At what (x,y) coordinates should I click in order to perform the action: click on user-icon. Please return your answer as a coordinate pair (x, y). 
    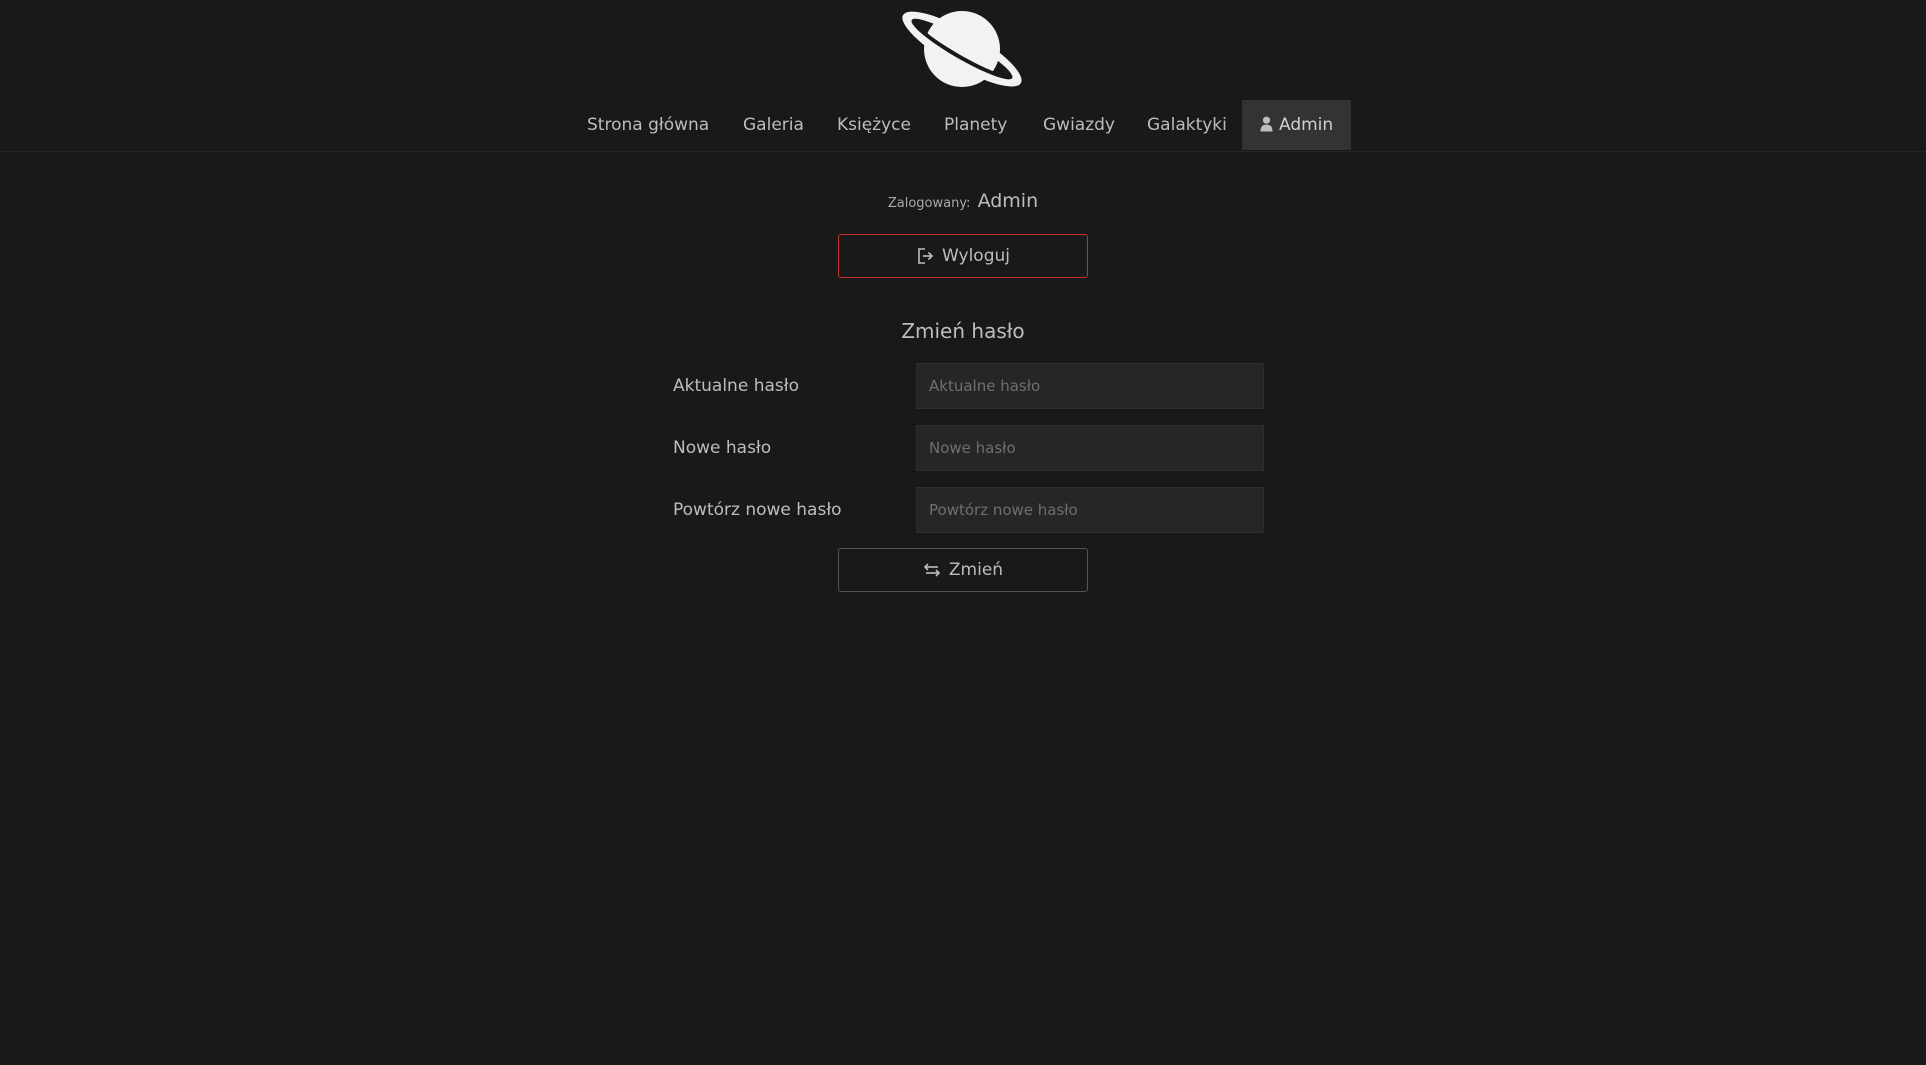
    Looking at the image, I should click on (1266, 124).